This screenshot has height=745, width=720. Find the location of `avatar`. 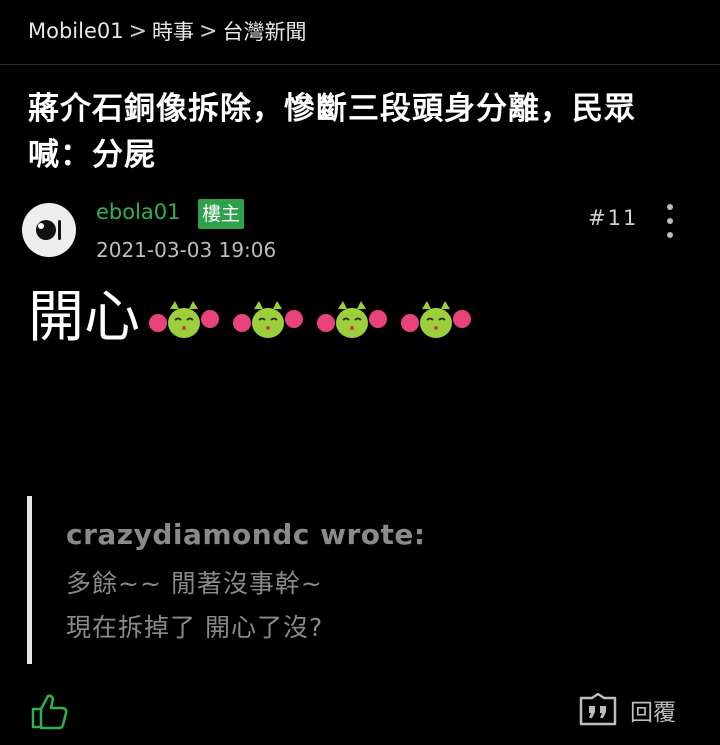

avatar is located at coordinates (49, 230).